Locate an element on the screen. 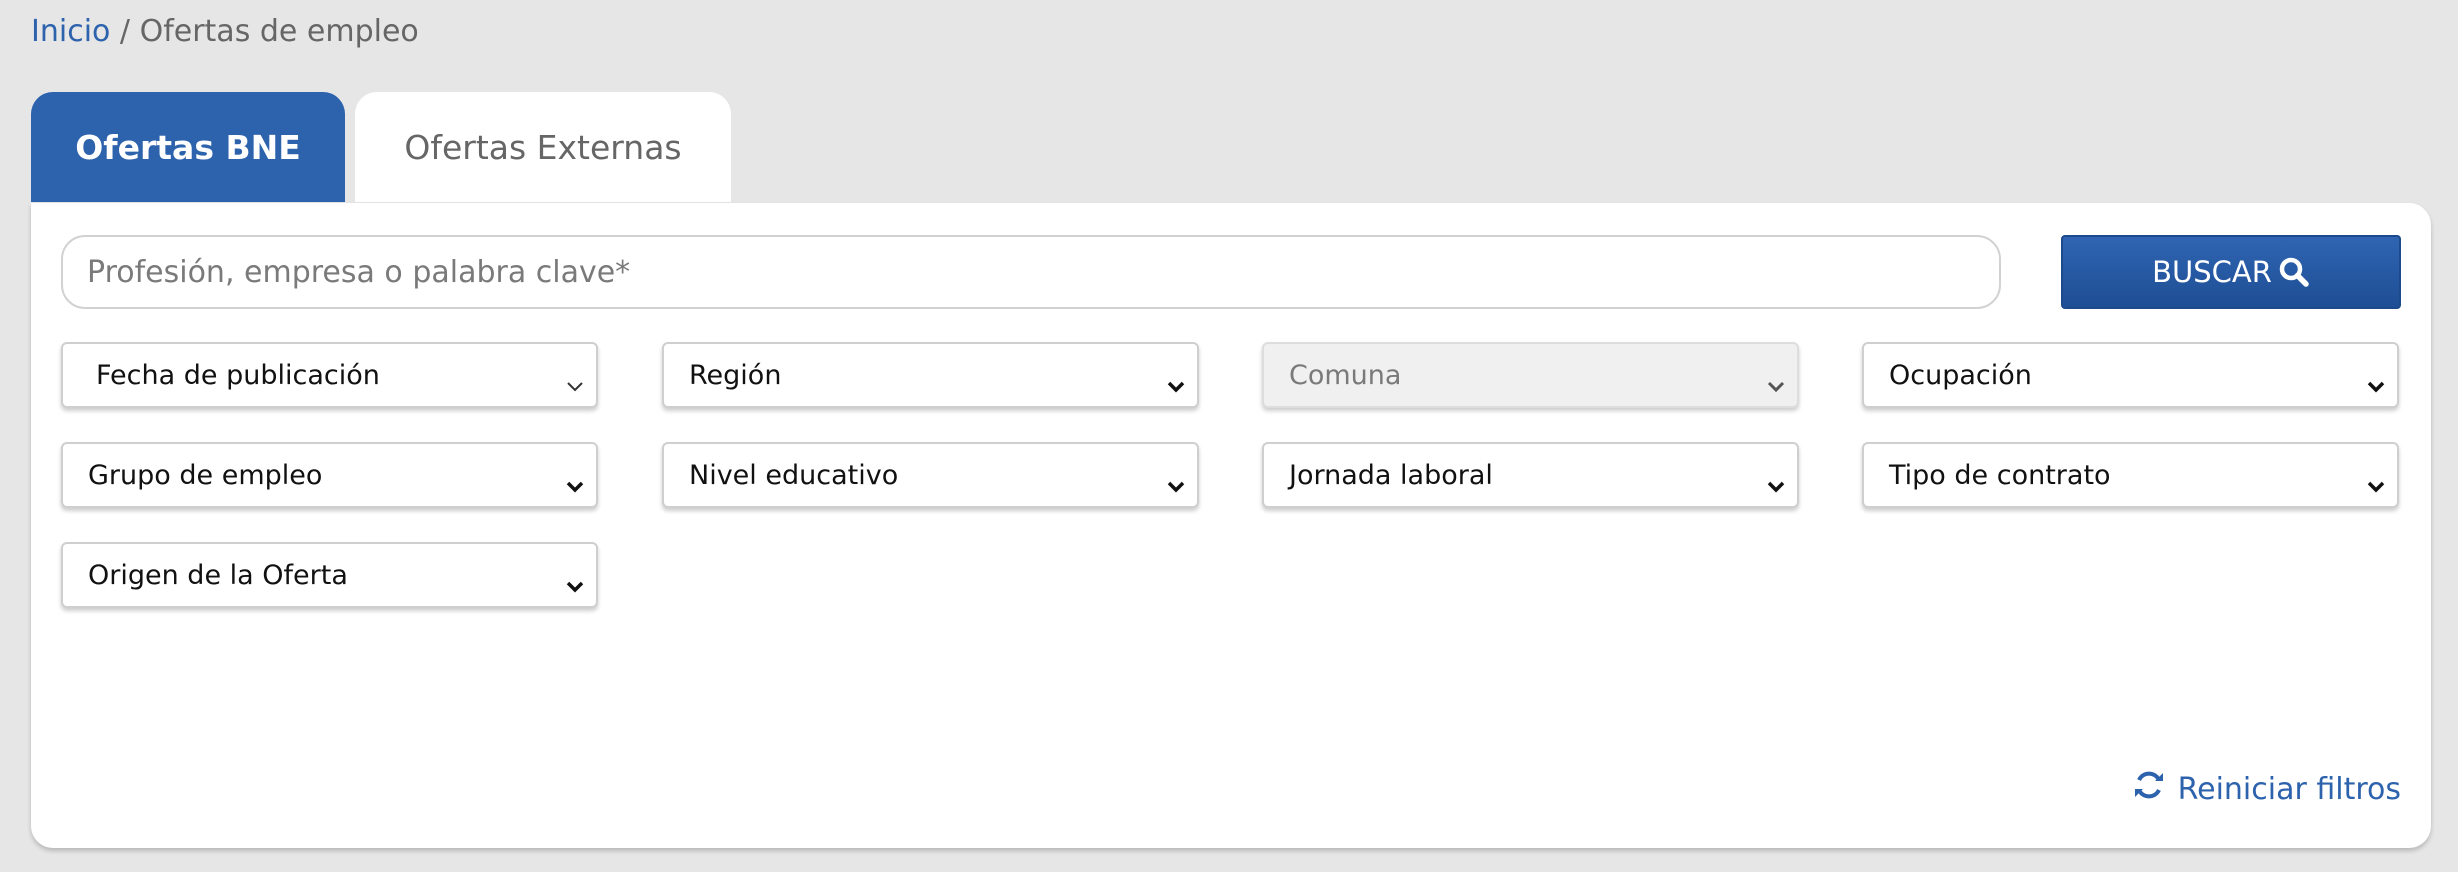 The image size is (2458, 872). search-button: BUSCAR is located at coordinates (2231, 272).